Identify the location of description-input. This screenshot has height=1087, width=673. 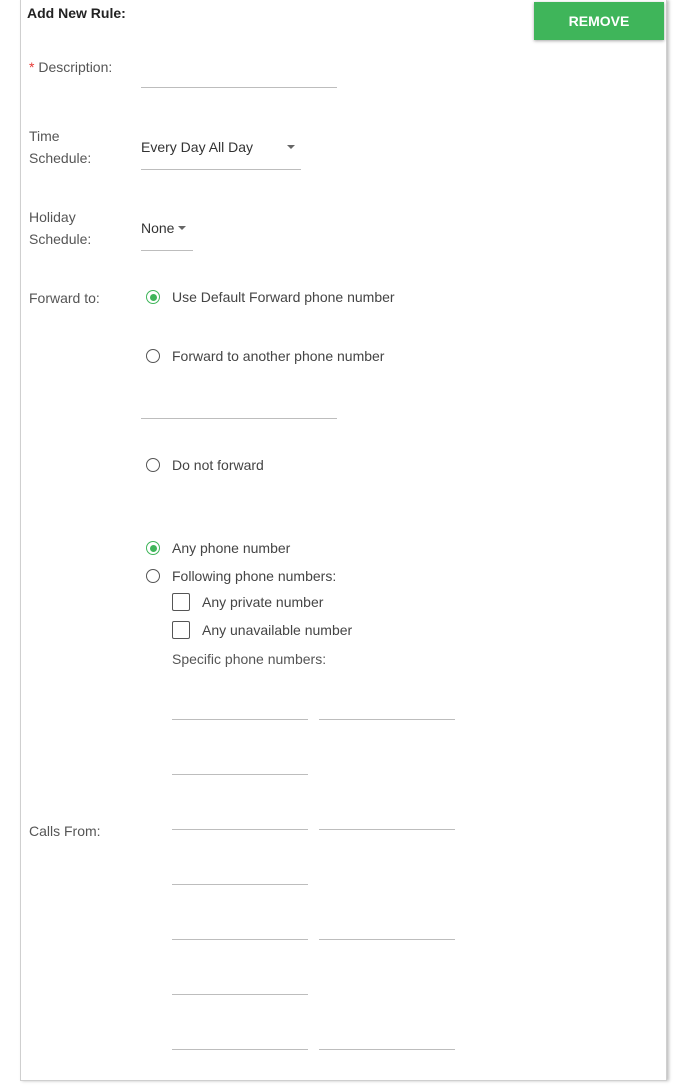
(239, 74).